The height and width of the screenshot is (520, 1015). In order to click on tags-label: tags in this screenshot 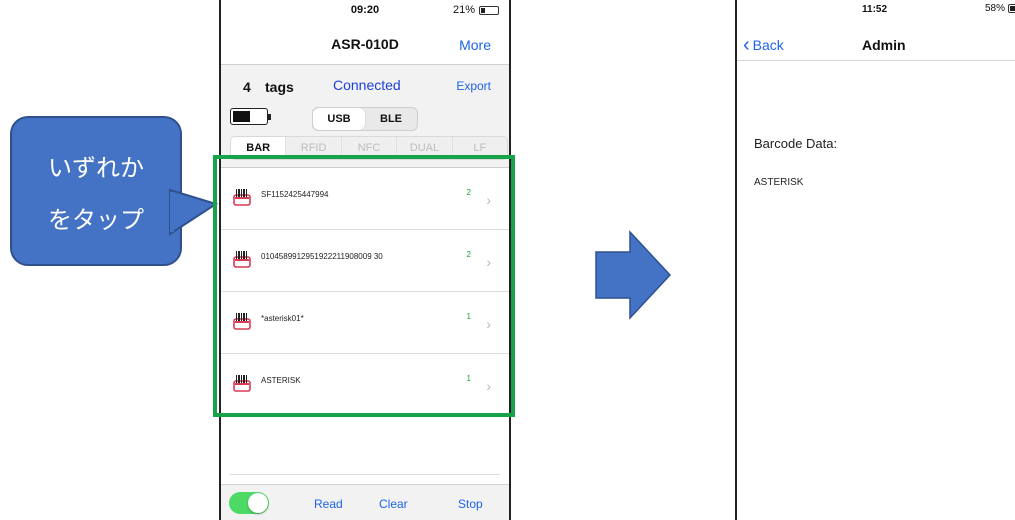, I will do `click(279, 87)`.